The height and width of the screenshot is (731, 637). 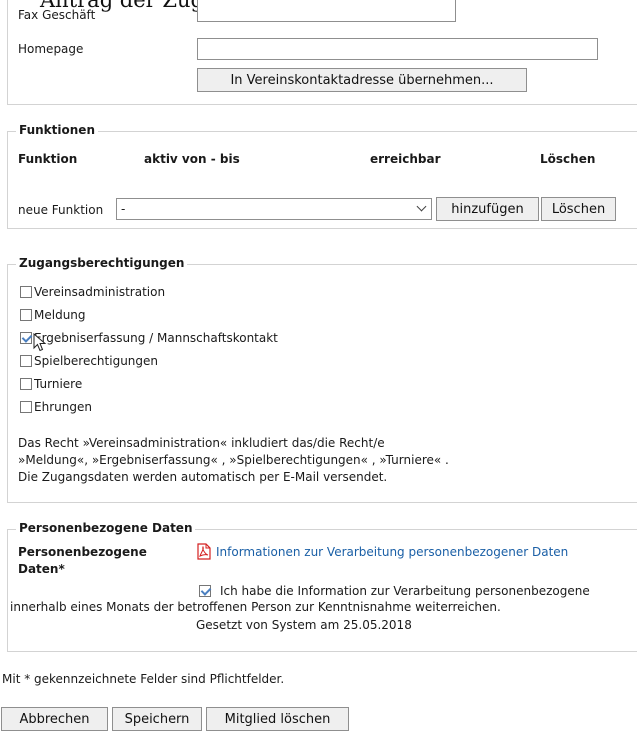 I want to click on checkbox-meldung, so click(x=26, y=315).